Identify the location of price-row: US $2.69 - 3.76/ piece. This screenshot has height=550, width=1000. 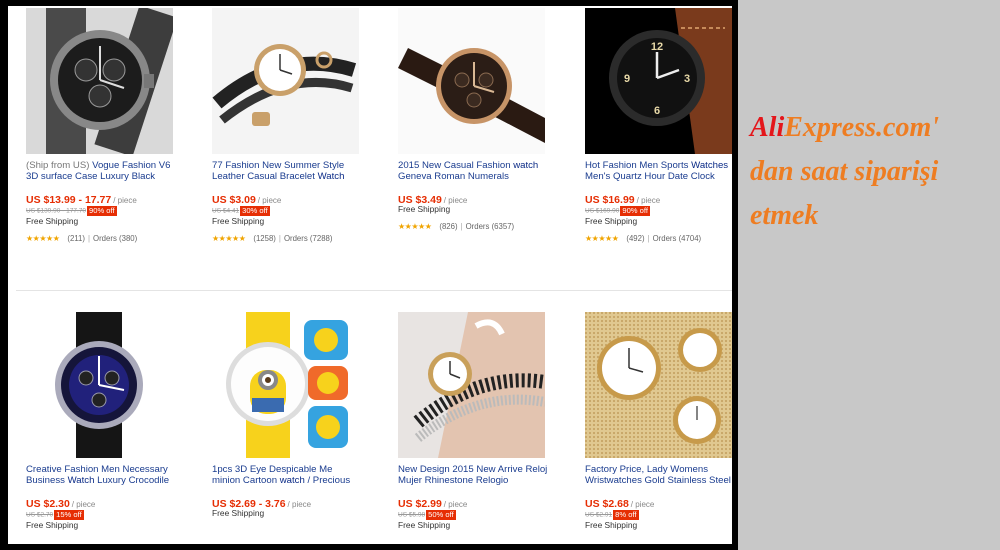
(292, 502).